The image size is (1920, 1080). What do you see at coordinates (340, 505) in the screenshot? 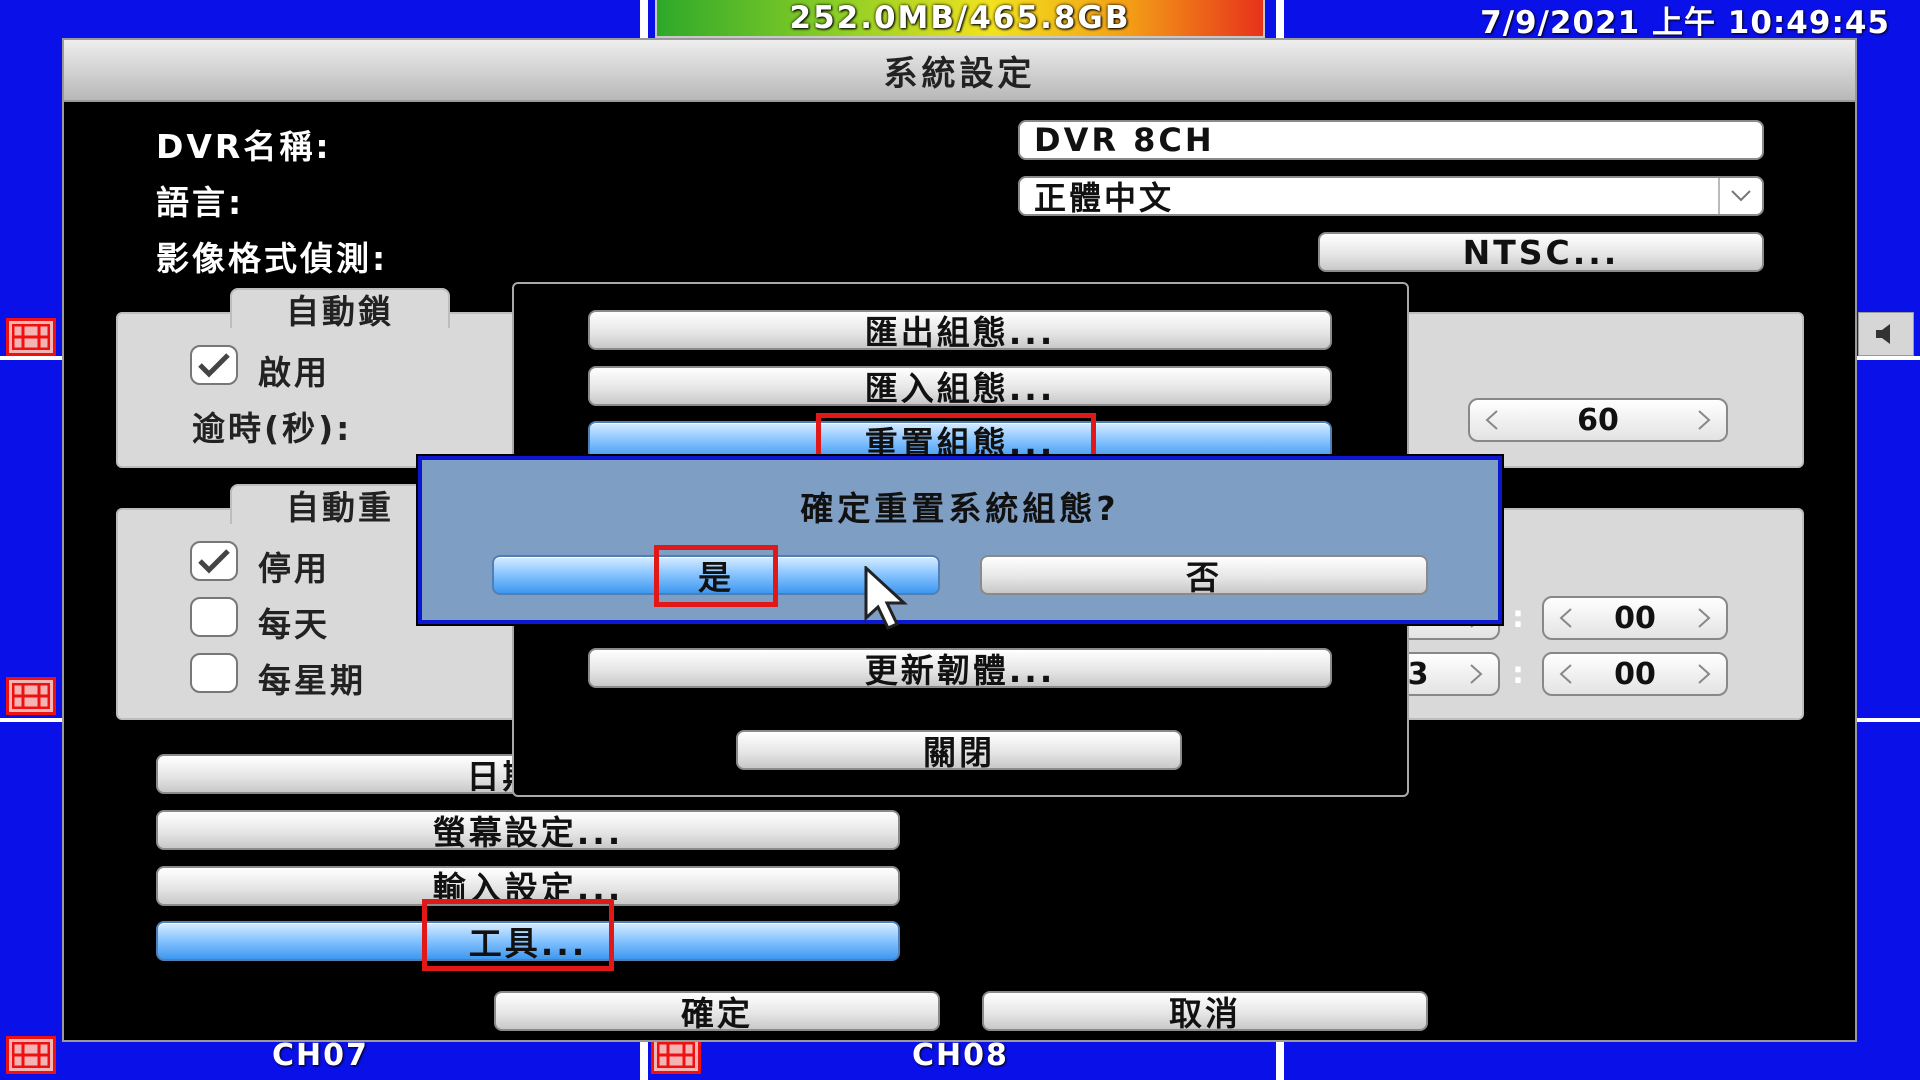
I see `auto-reboot-tab: 自動重` at bounding box center [340, 505].